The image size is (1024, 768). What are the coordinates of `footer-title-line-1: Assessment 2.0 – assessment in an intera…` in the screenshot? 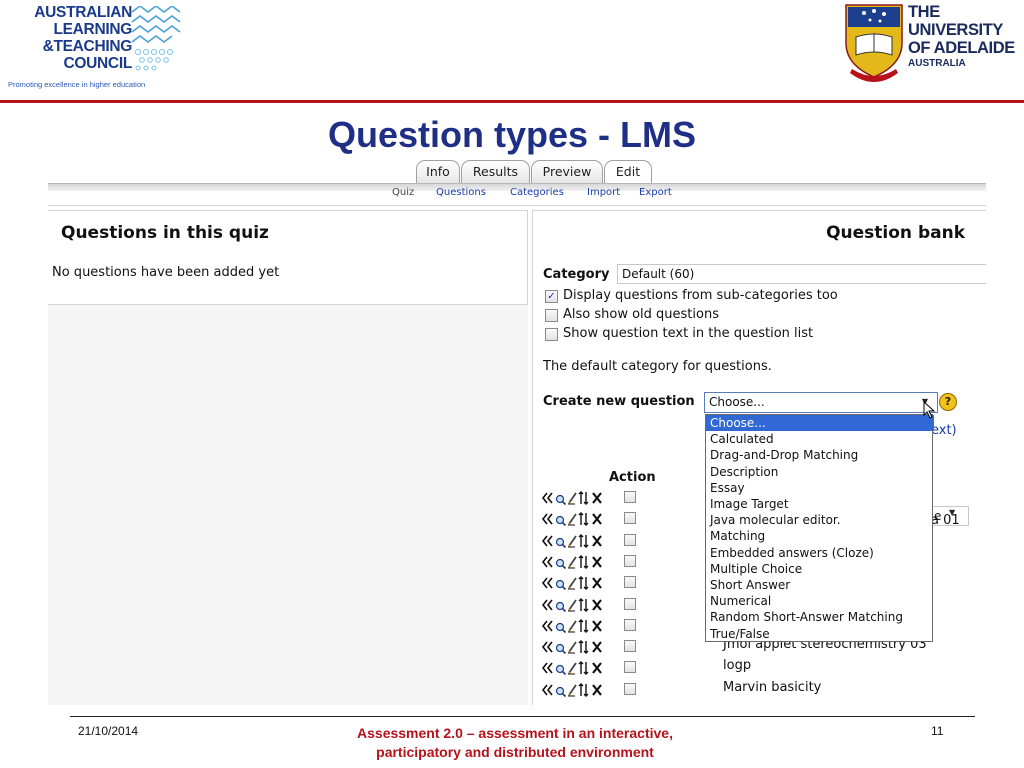 It's located at (515, 733).